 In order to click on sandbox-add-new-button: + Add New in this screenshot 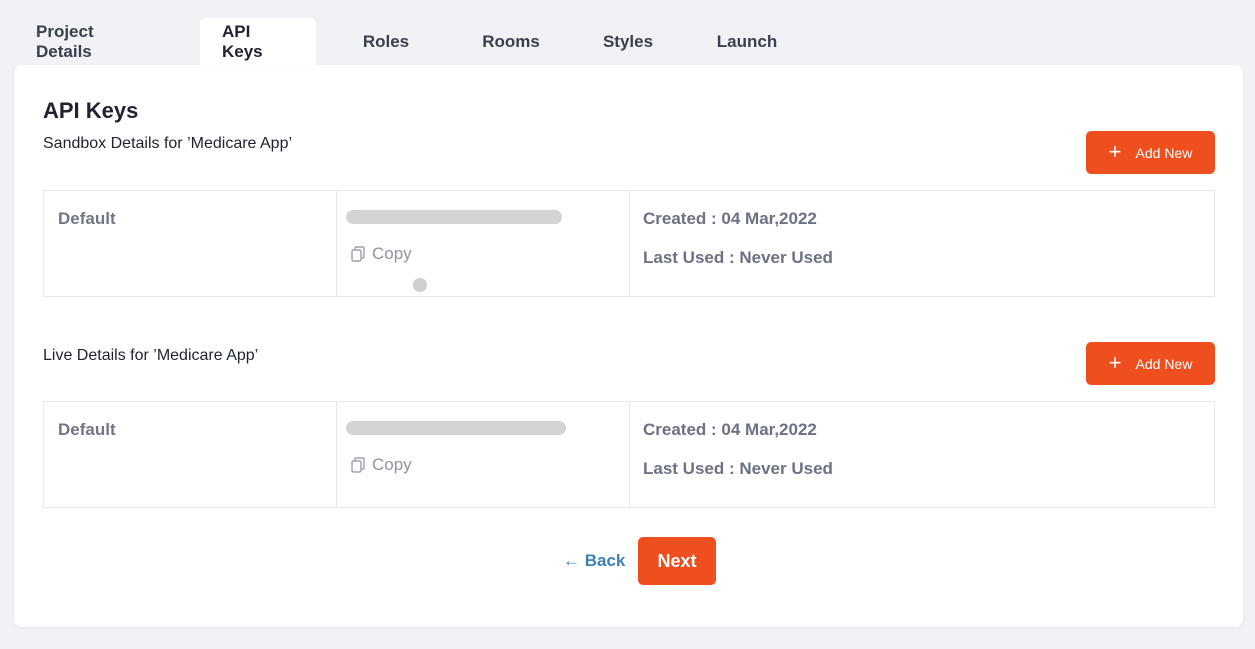, I will do `click(1150, 152)`.